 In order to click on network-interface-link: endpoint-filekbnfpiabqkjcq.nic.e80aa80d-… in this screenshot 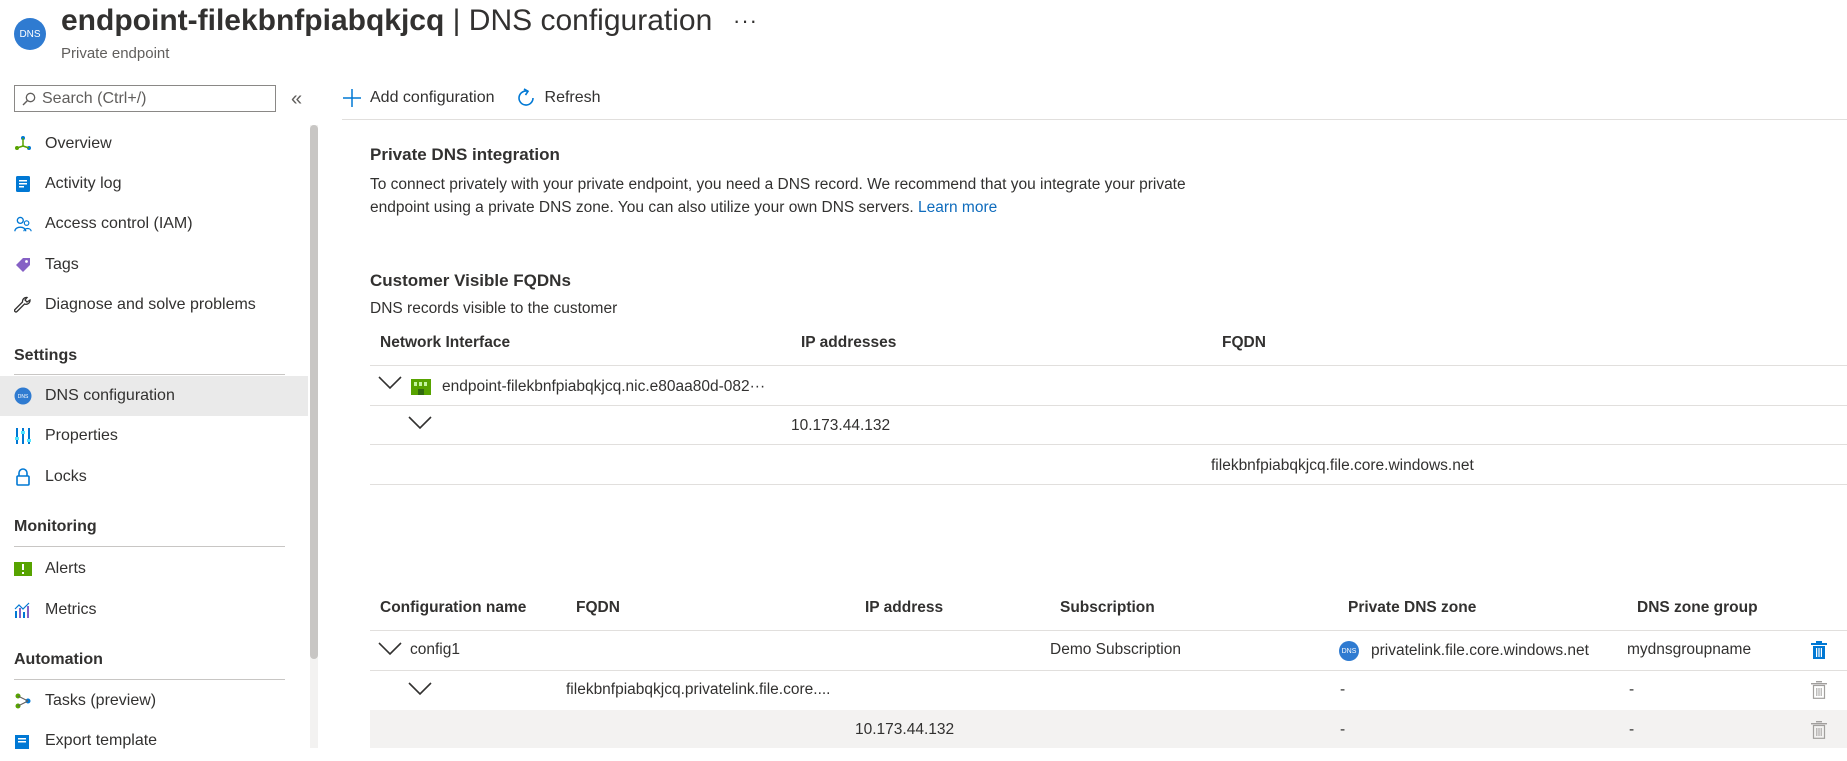, I will do `click(603, 387)`.